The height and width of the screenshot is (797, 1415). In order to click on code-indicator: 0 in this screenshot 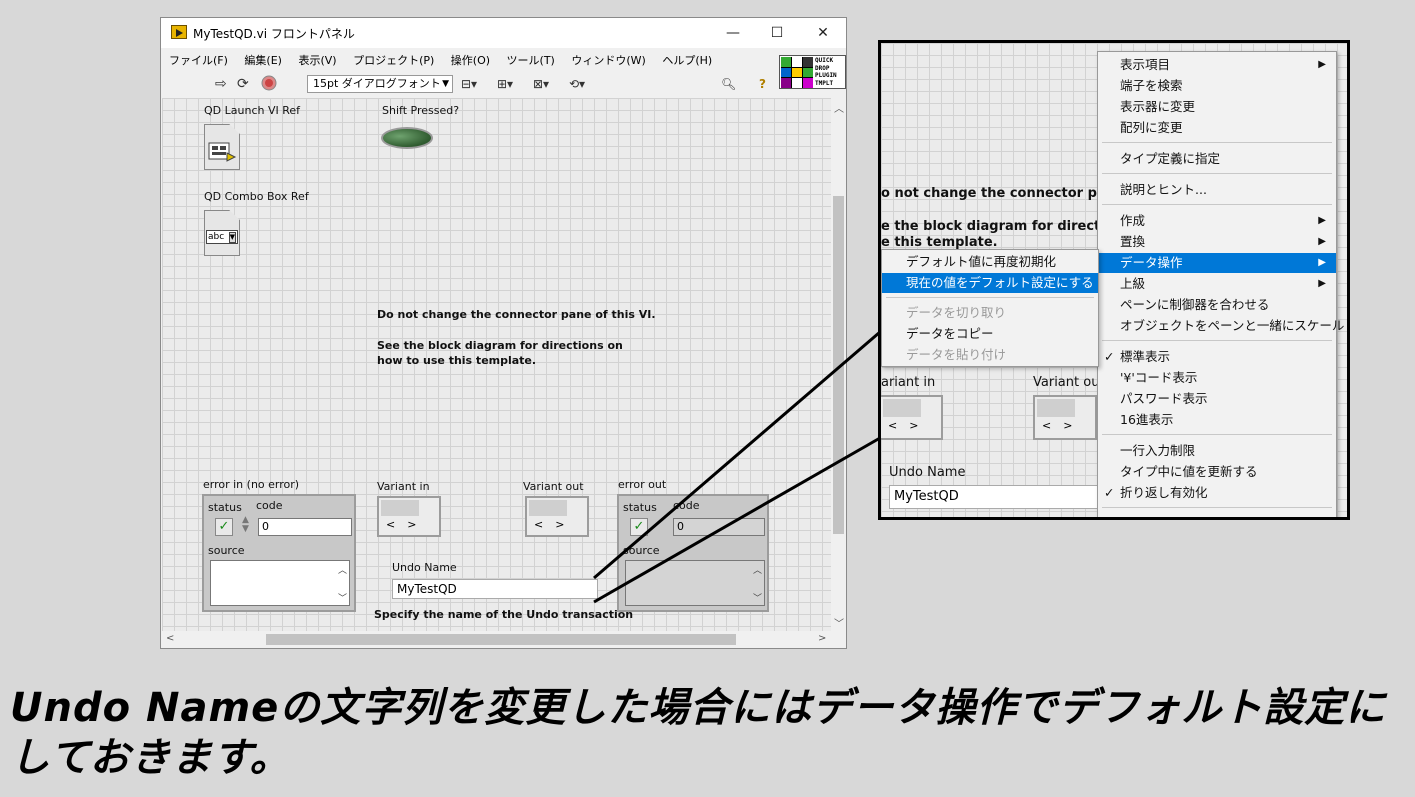, I will do `click(719, 527)`.